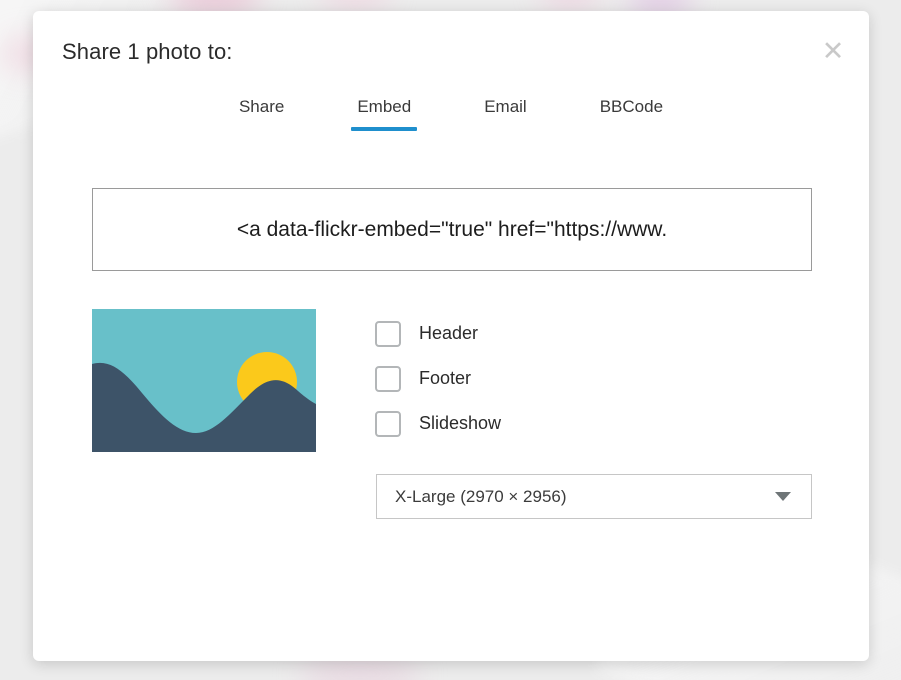  I want to click on photo-thumbnail, so click(204, 380).